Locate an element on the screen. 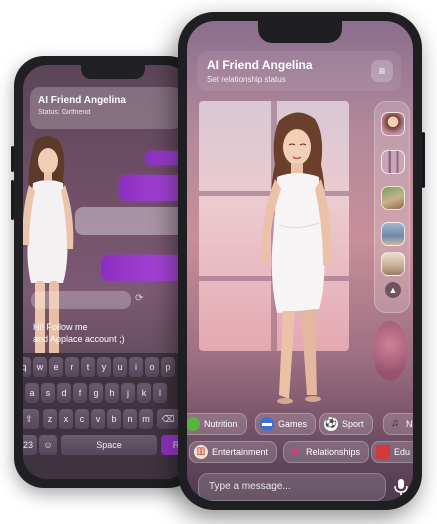  key: y is located at coordinates (104, 367).